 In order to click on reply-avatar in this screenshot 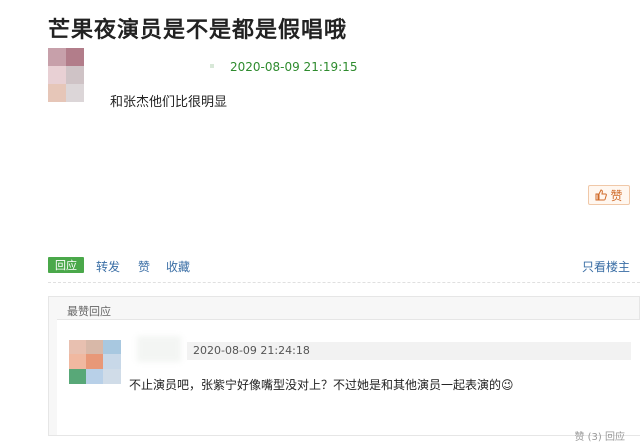, I will do `click(95, 362)`.